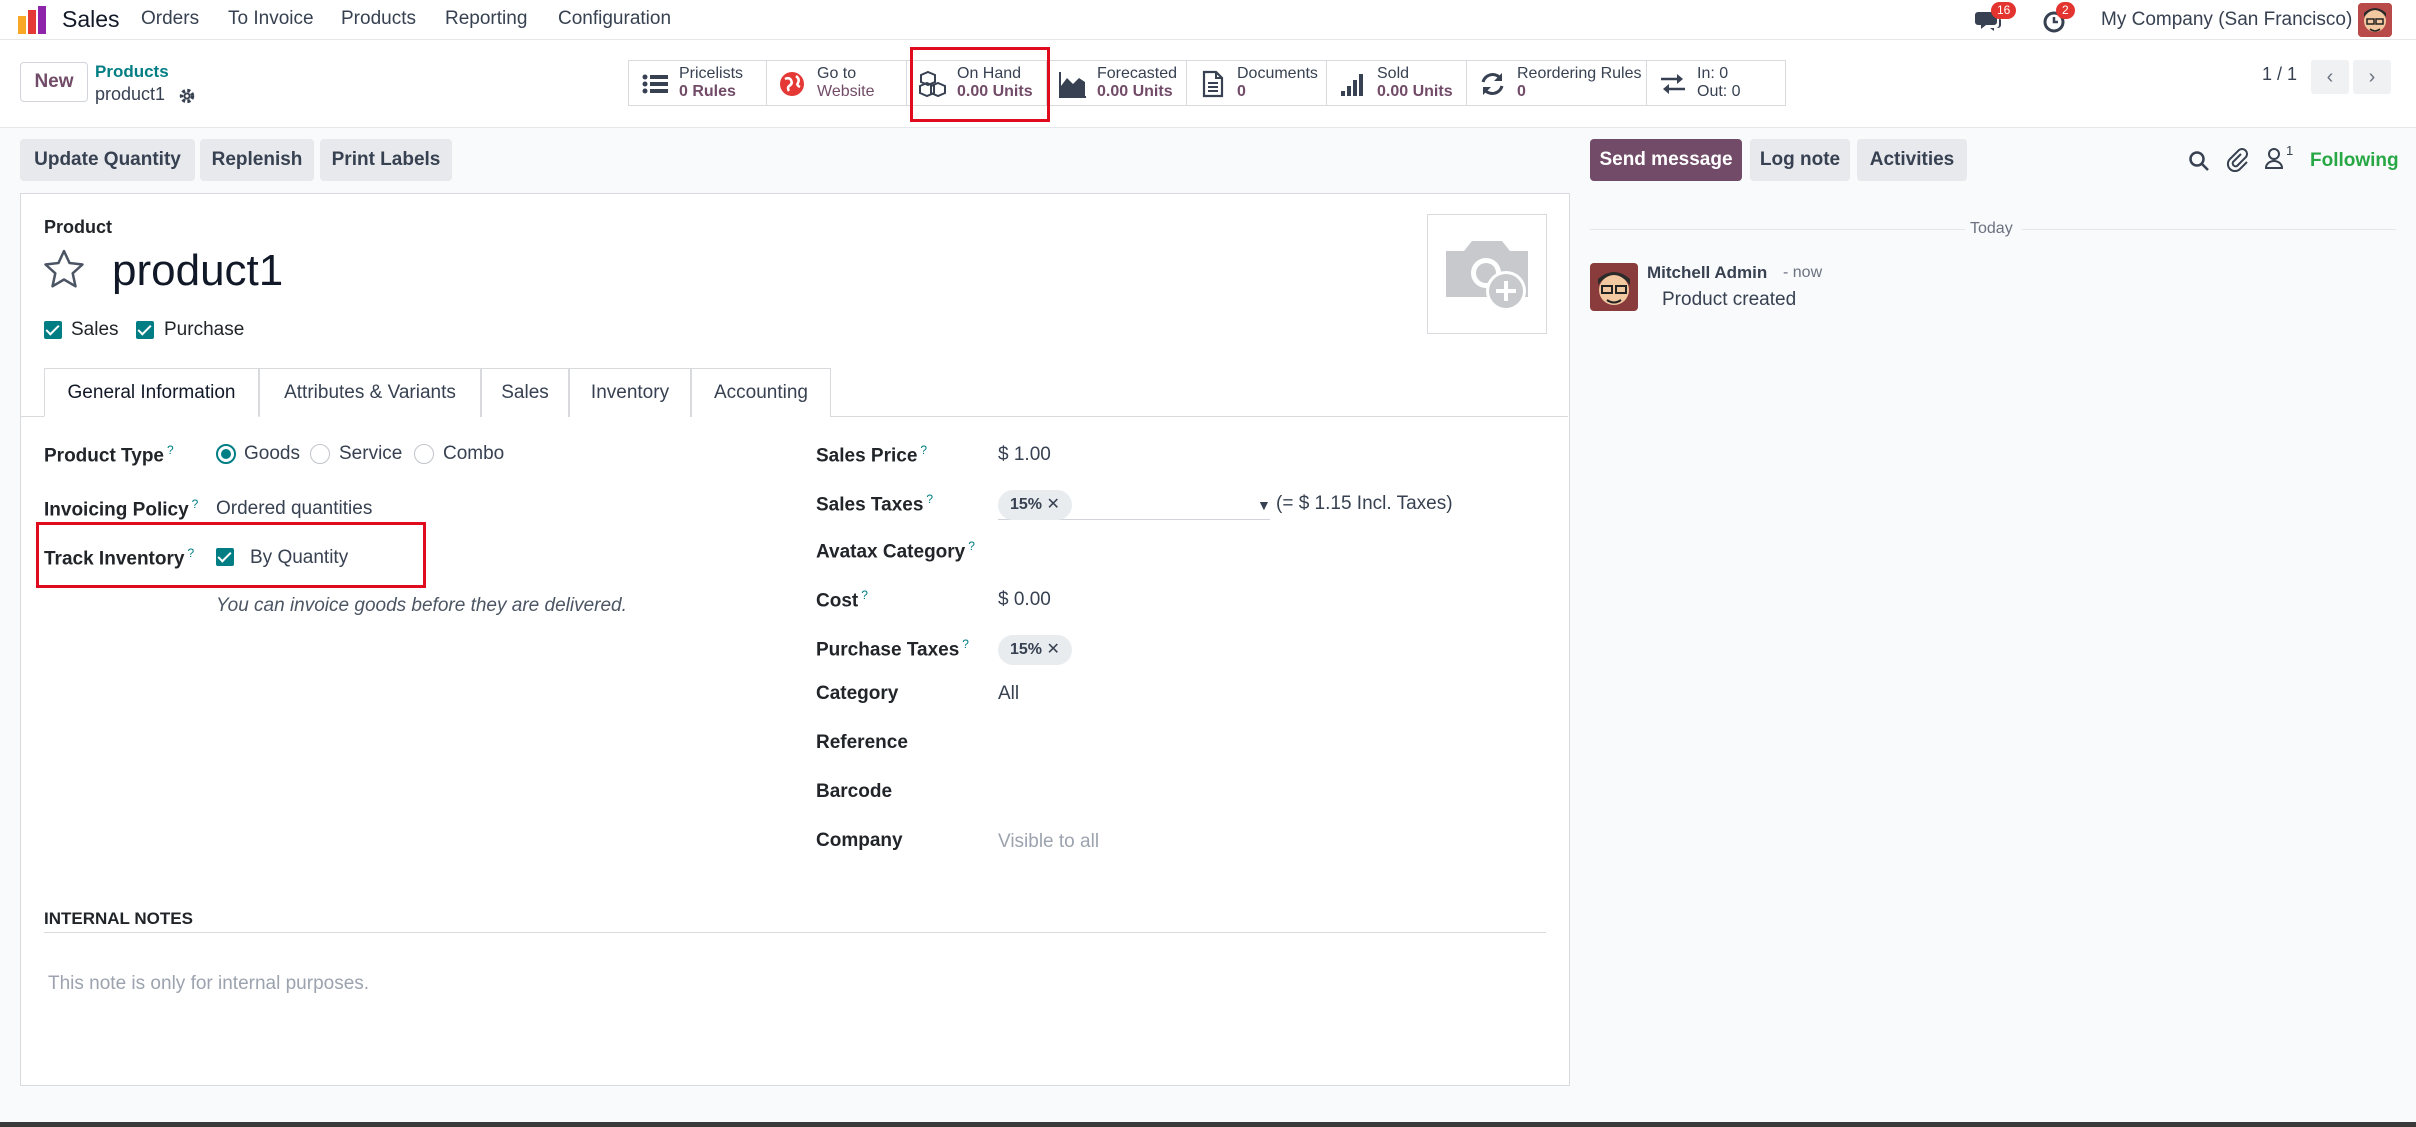 This screenshot has height=1127, width=2416. I want to click on pager-value: 1 / 1, so click(2279, 74).